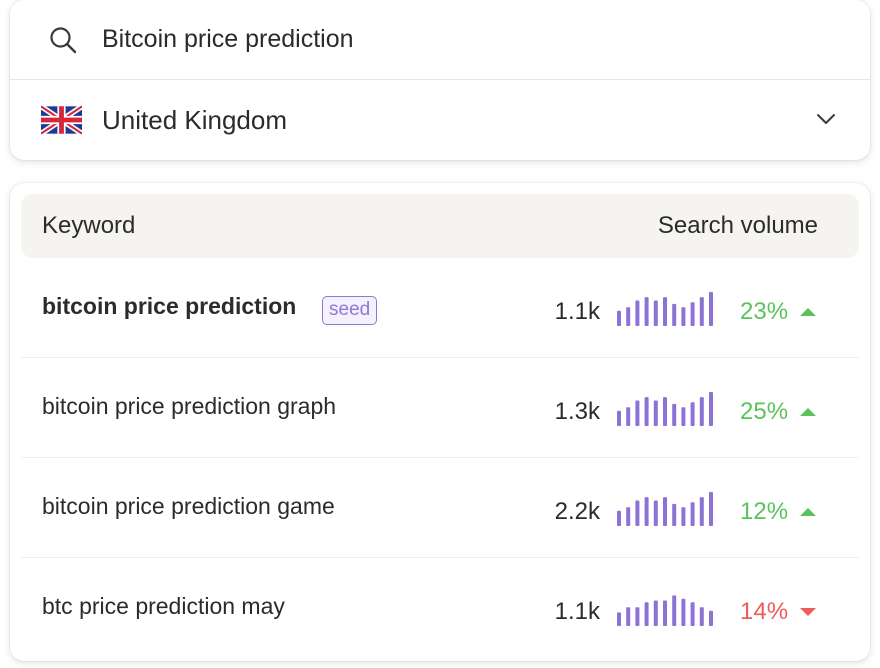  I want to click on chevron-down-icon, so click(826, 119).